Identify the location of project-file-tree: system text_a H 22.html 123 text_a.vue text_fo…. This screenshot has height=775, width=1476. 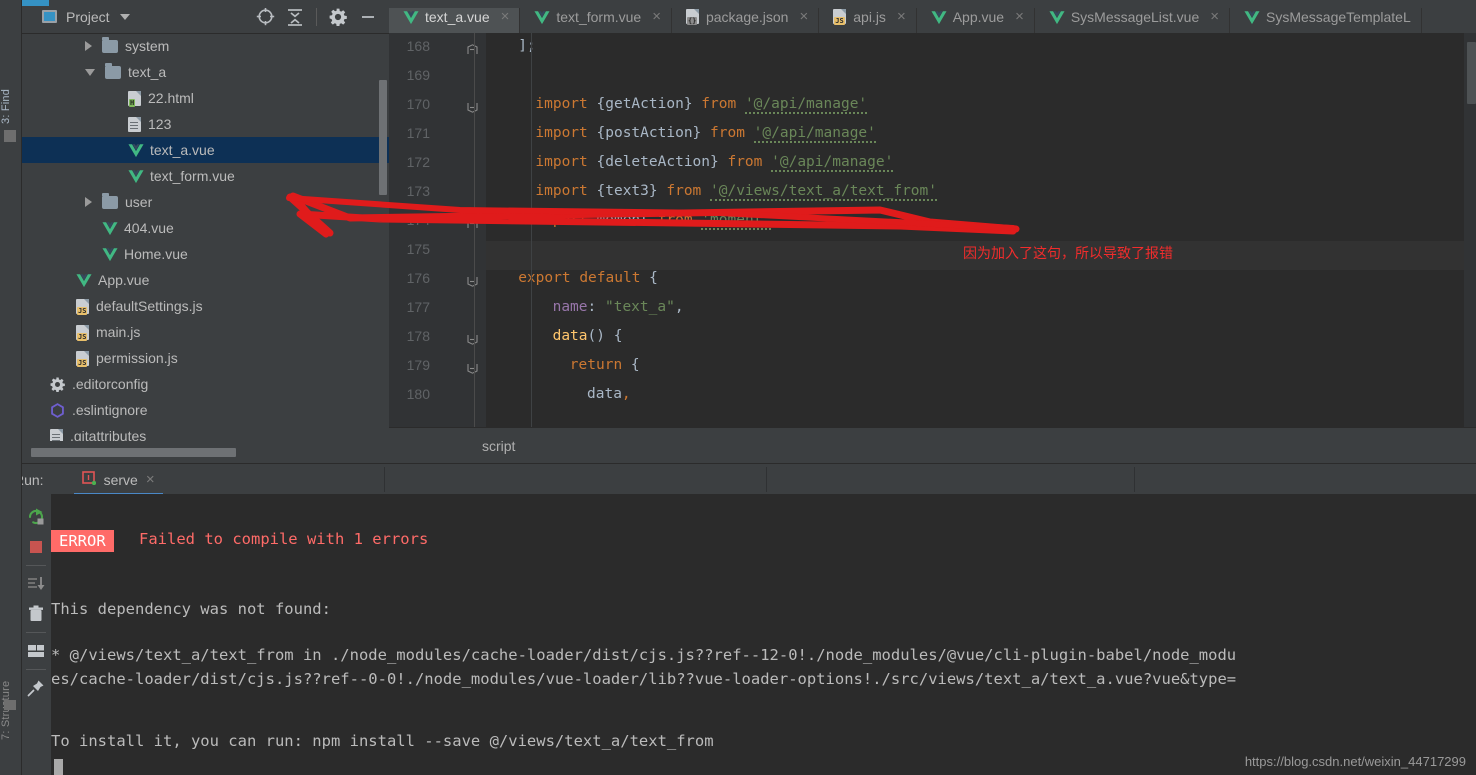
(205, 237).